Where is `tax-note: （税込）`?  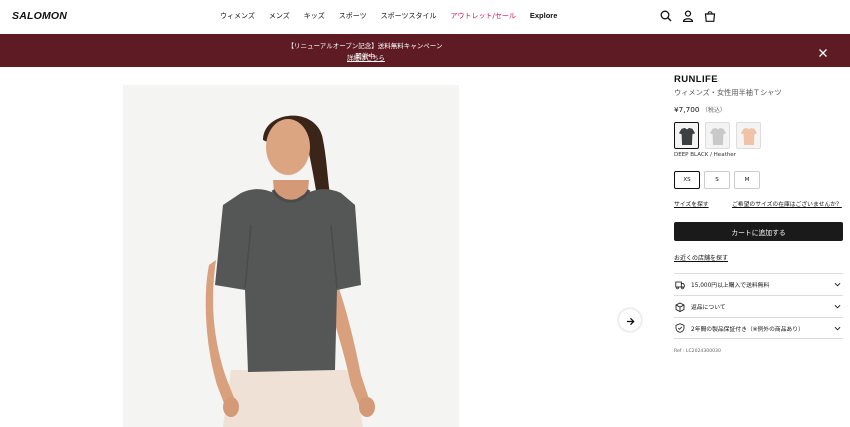 tax-note: （税込） is located at coordinates (713, 110).